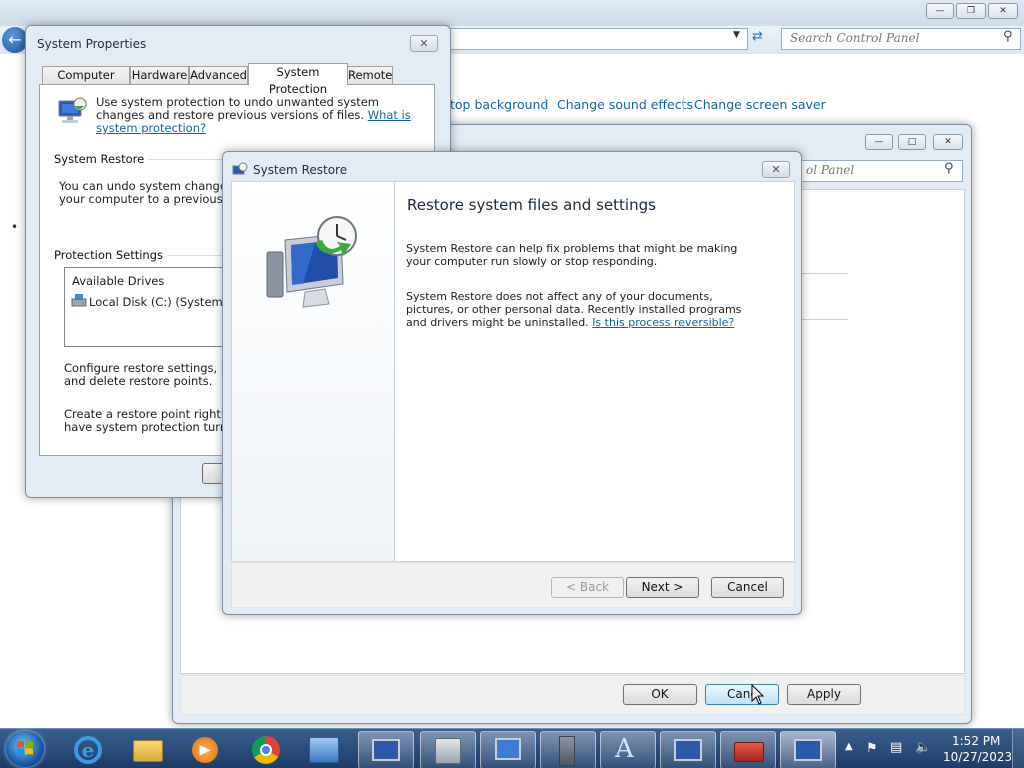 This screenshot has width=1024, height=768. Describe the element at coordinates (830, 170) in the screenshot. I see `search-input: ol Panel` at that location.